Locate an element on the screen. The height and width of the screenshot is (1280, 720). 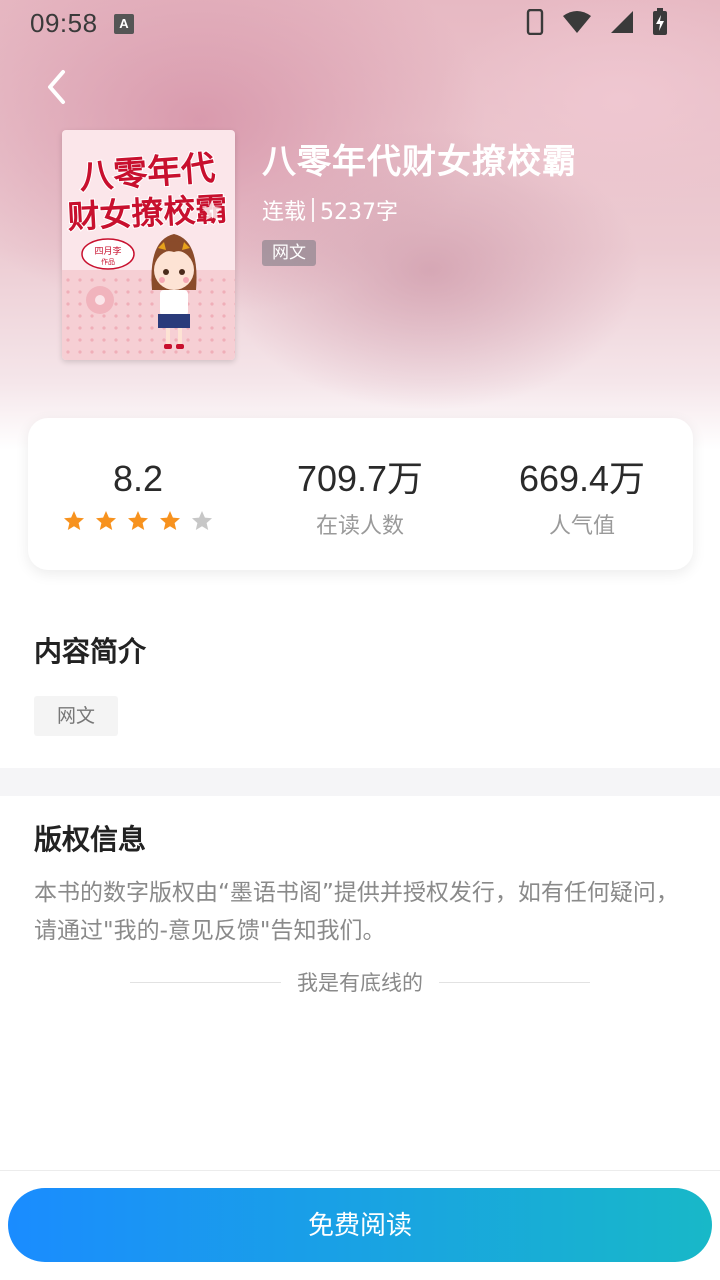
back-button is located at coordinates (56, 89).